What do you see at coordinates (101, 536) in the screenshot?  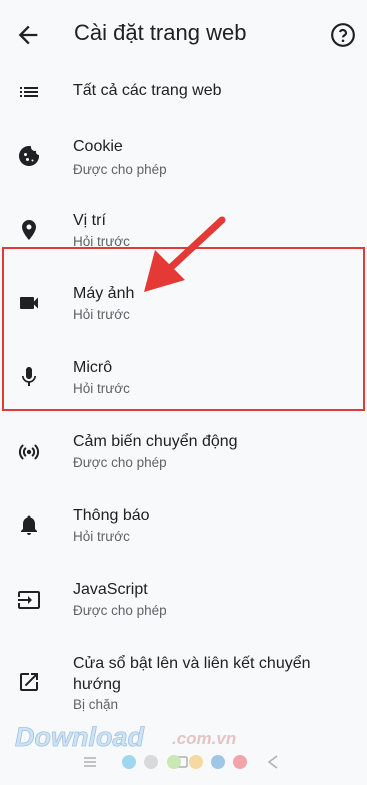 I see `item-status: Hỏi trước` at bounding box center [101, 536].